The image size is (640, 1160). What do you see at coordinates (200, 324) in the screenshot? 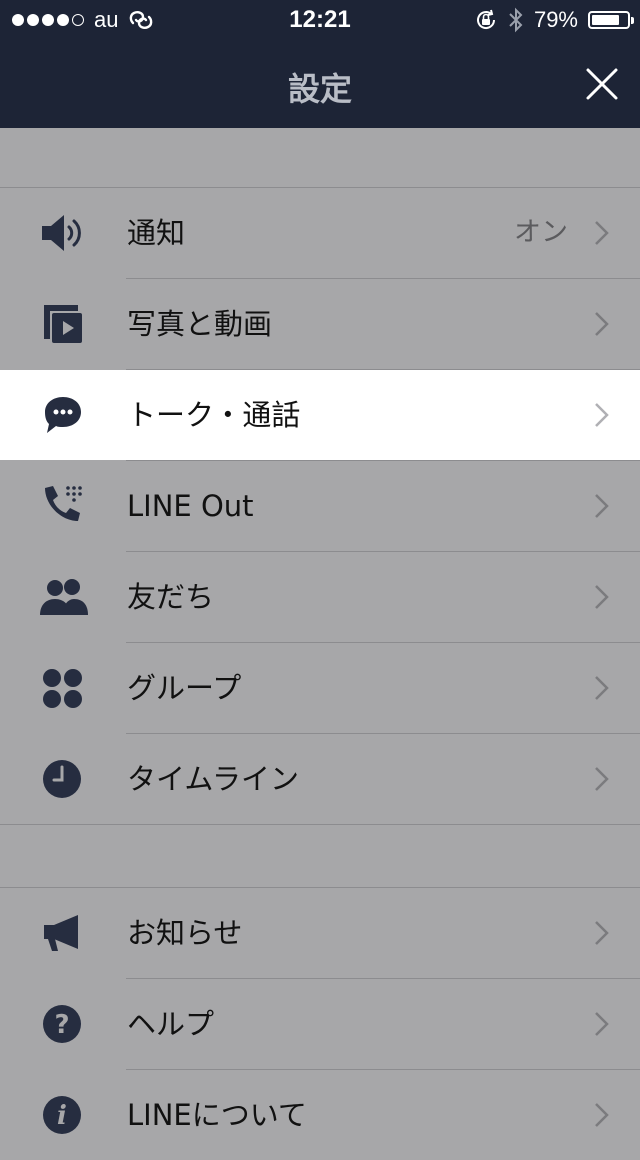
I see `settings-item-label: 写真と動画` at bounding box center [200, 324].